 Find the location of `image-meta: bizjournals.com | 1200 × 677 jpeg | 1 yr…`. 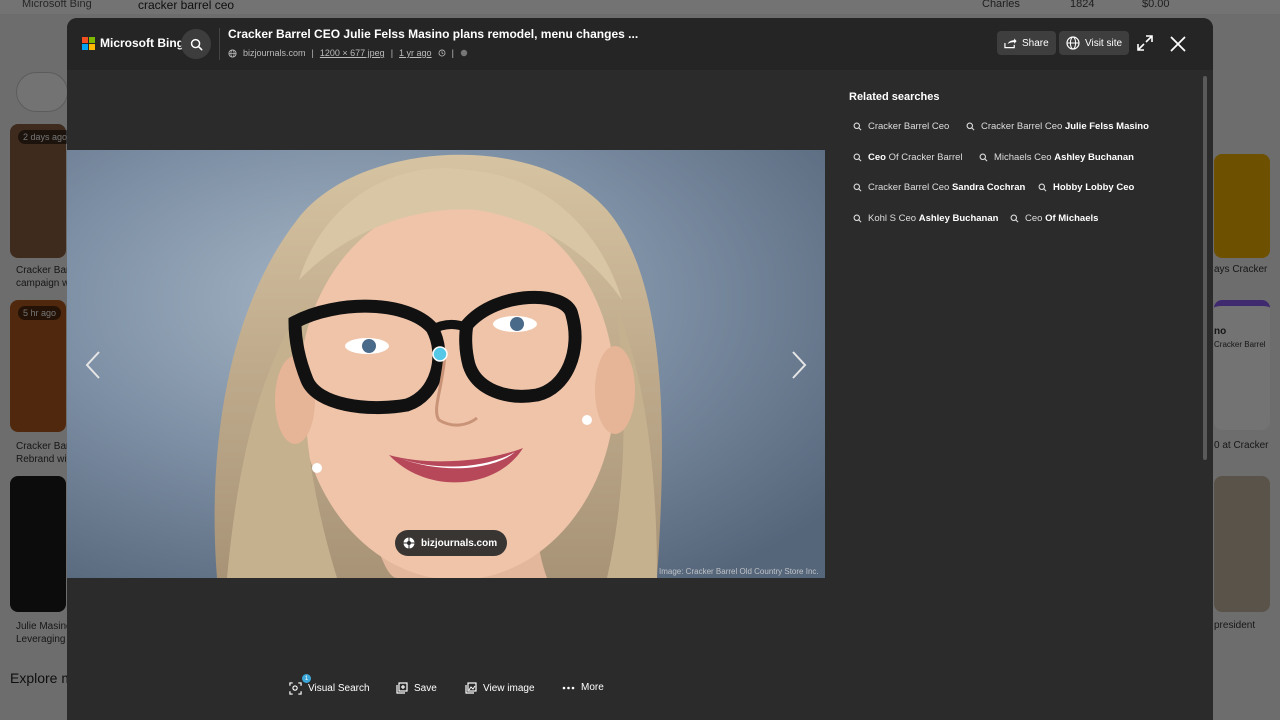

image-meta: bizjournals.com | 1200 × 677 jpeg | 1 yr… is located at coordinates (348, 53).